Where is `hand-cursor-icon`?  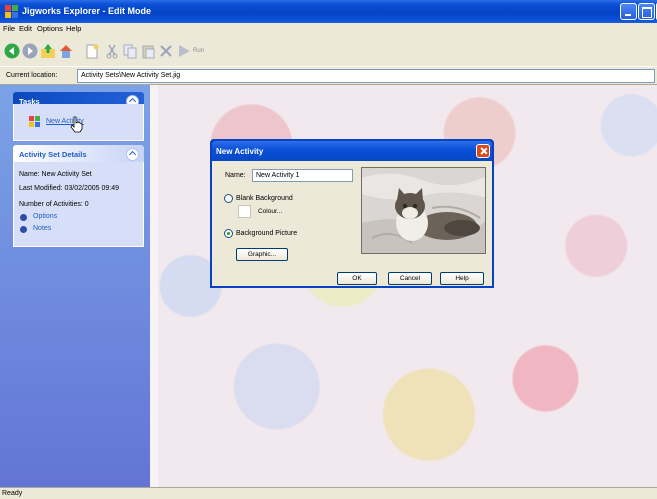 hand-cursor-icon is located at coordinates (76, 124).